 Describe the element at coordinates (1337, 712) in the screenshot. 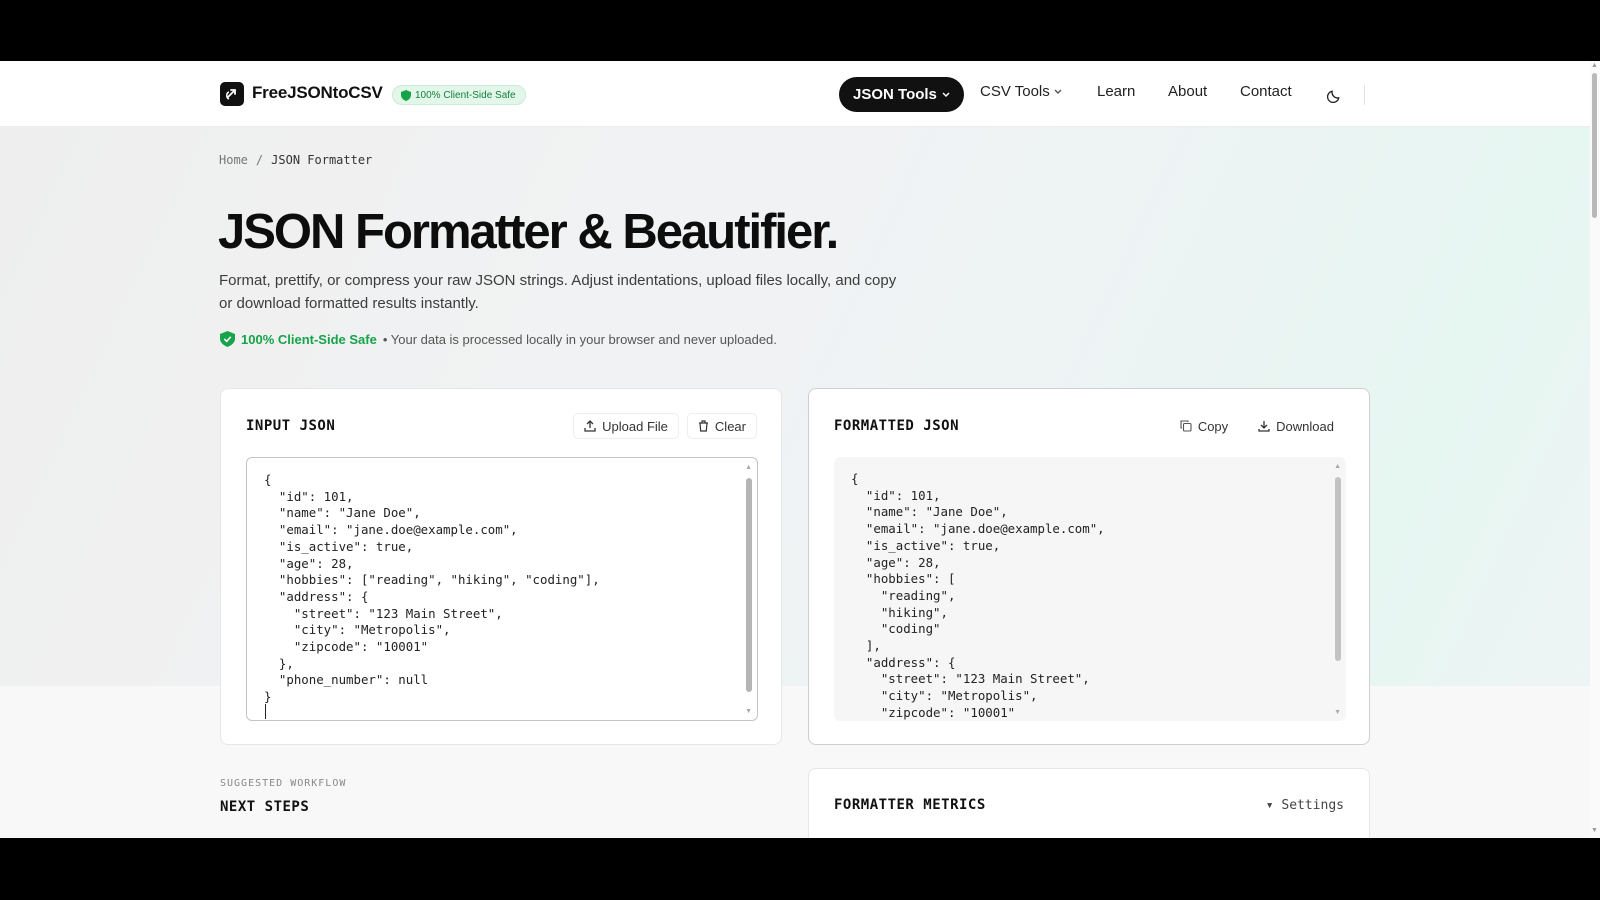

I see `output-scroll-down-icon: ▼` at that location.